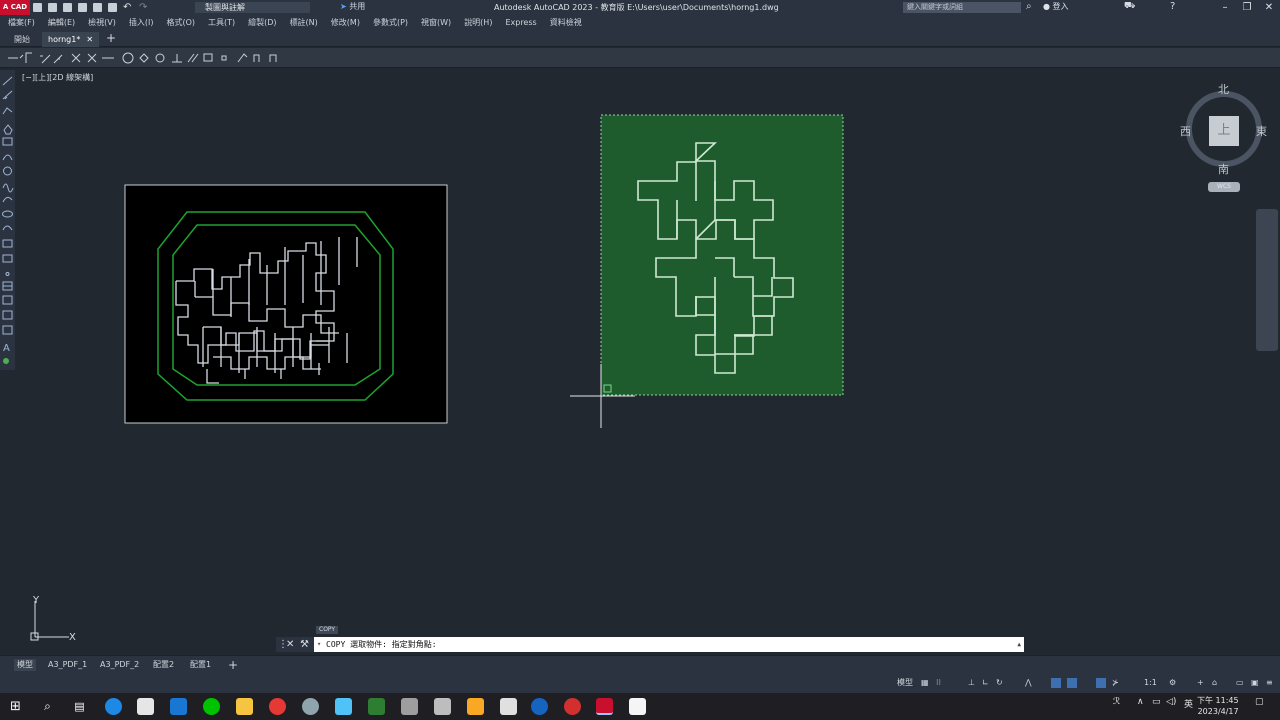  I want to click on autocad-taskbar-icon, so click(604, 706).